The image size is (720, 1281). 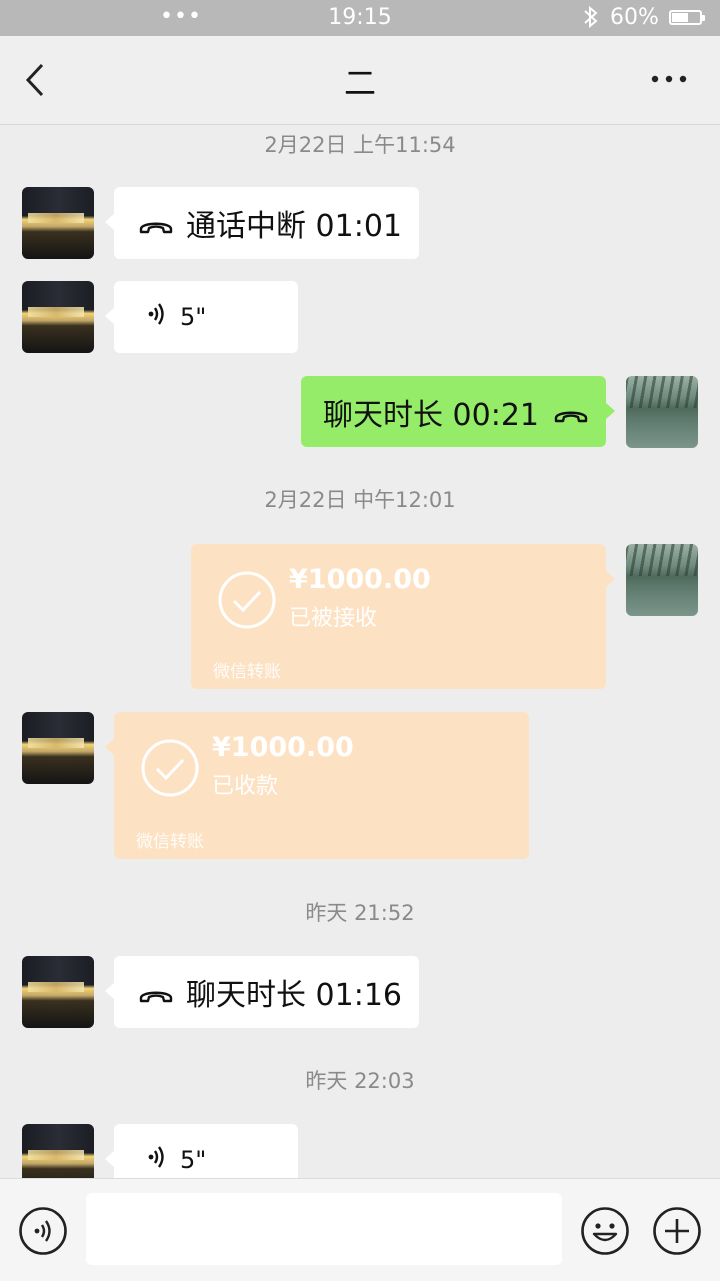 What do you see at coordinates (403, 616) in the screenshot?
I see `transfer-card: ¥1000.00 已被接收 微信转账` at bounding box center [403, 616].